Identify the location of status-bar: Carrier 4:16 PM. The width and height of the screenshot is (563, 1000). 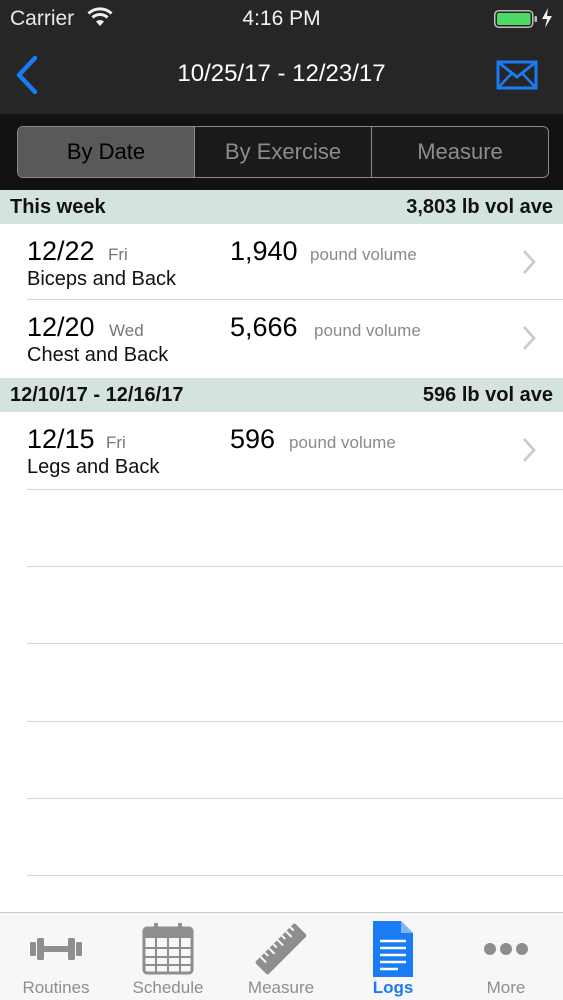
(281, 18).